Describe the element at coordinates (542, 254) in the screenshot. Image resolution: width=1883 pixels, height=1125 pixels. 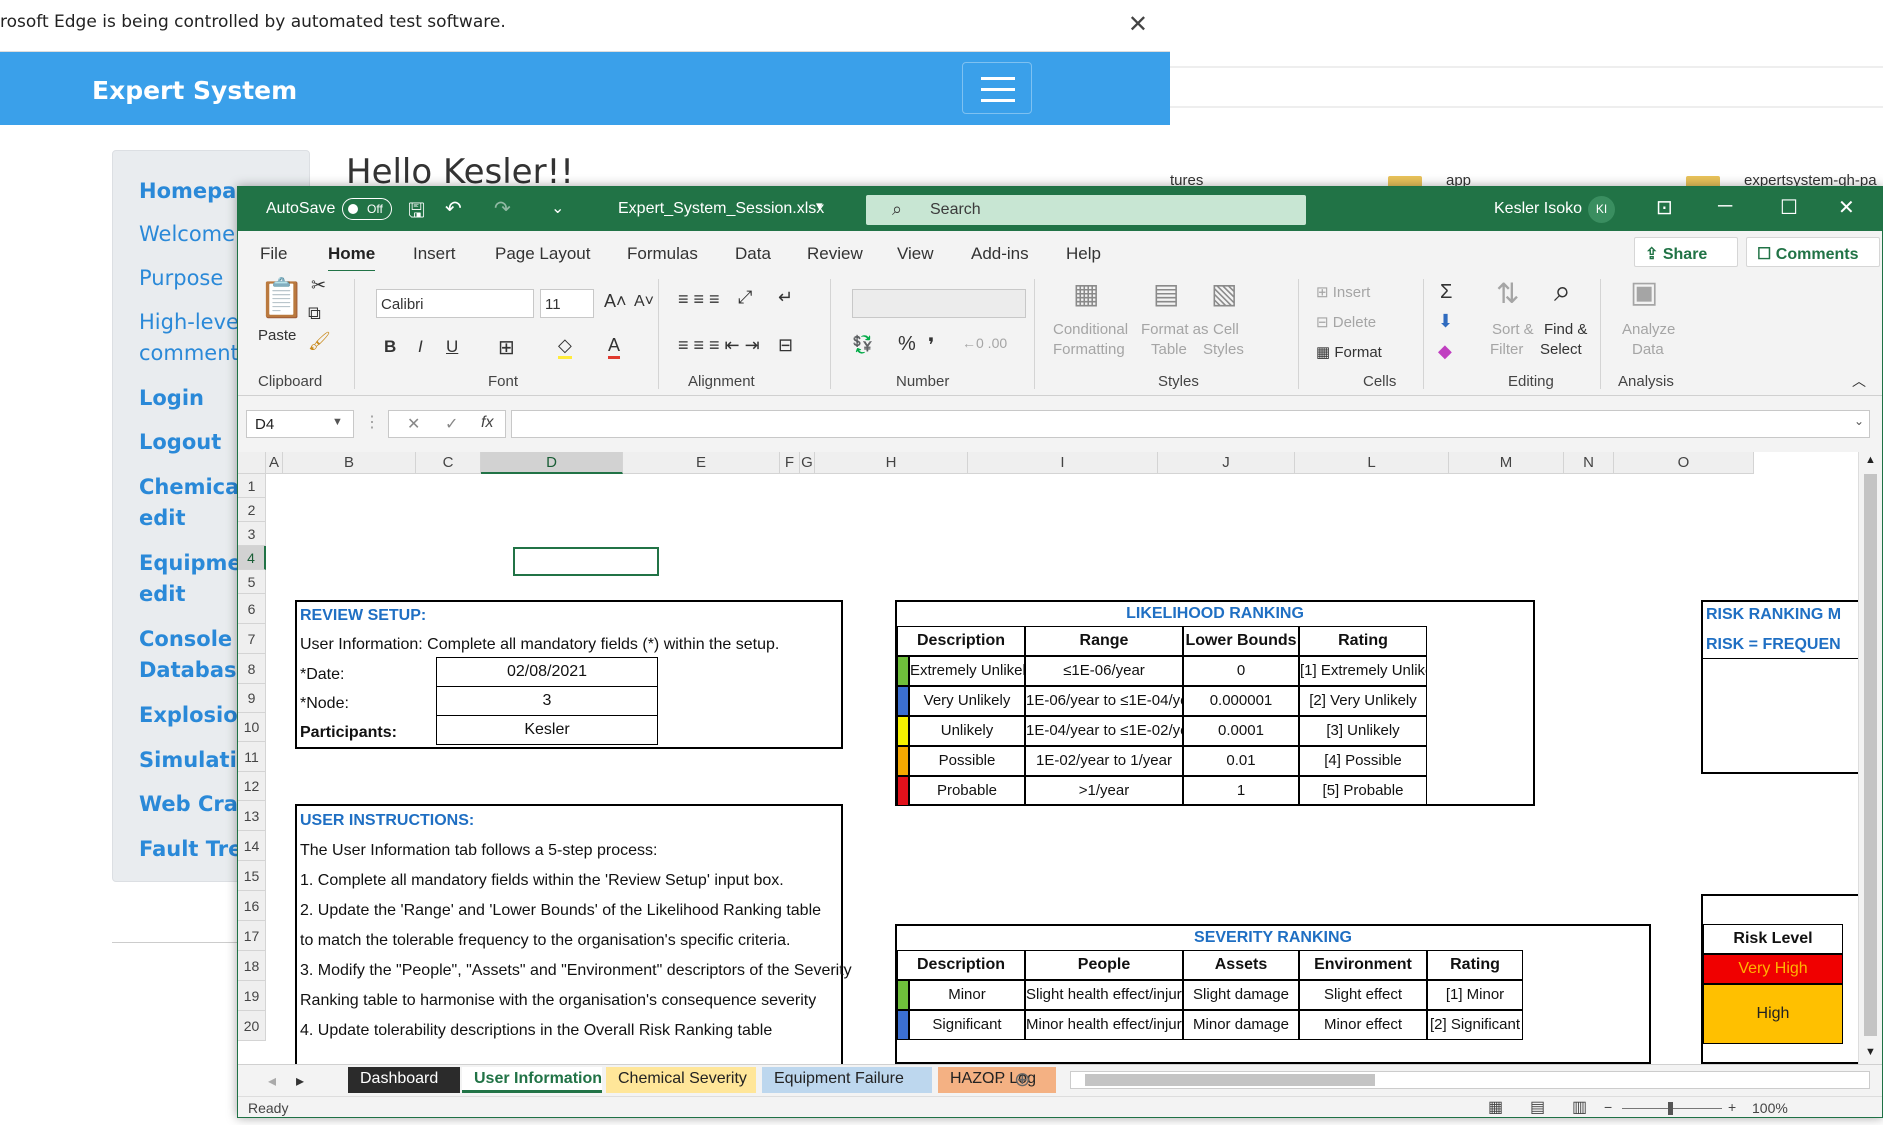
I see `tab-page-layout: Page Layout` at that location.